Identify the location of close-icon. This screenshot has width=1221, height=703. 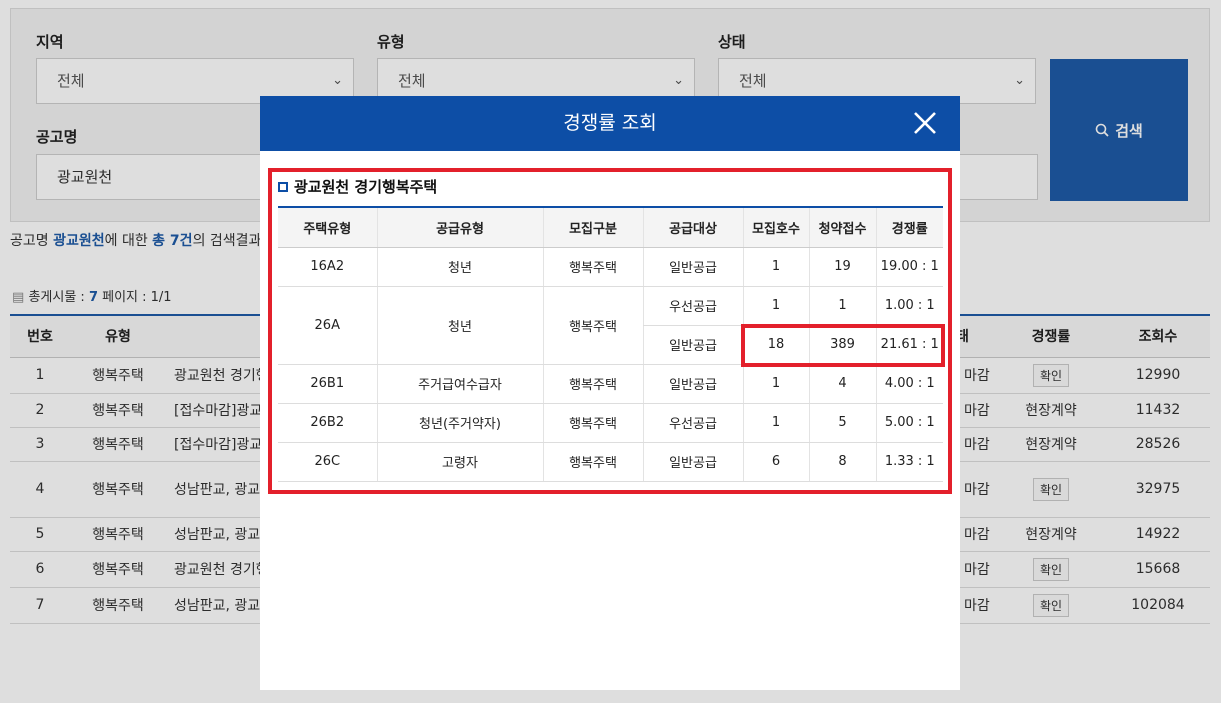
(925, 123).